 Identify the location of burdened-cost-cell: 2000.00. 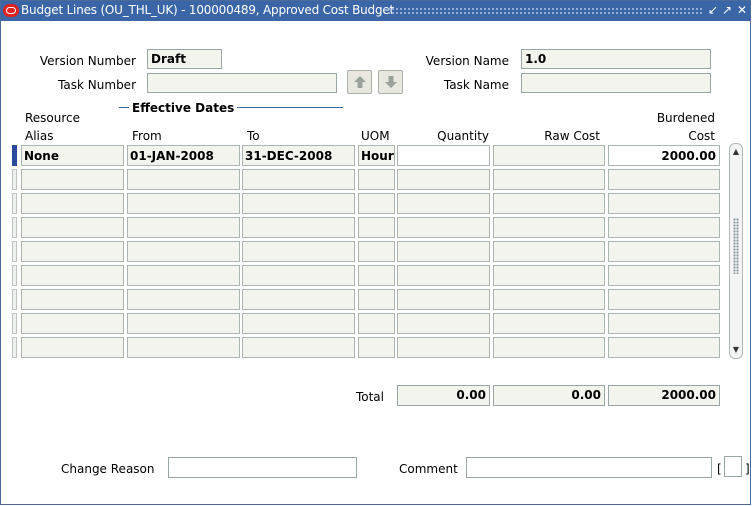
(664, 155).